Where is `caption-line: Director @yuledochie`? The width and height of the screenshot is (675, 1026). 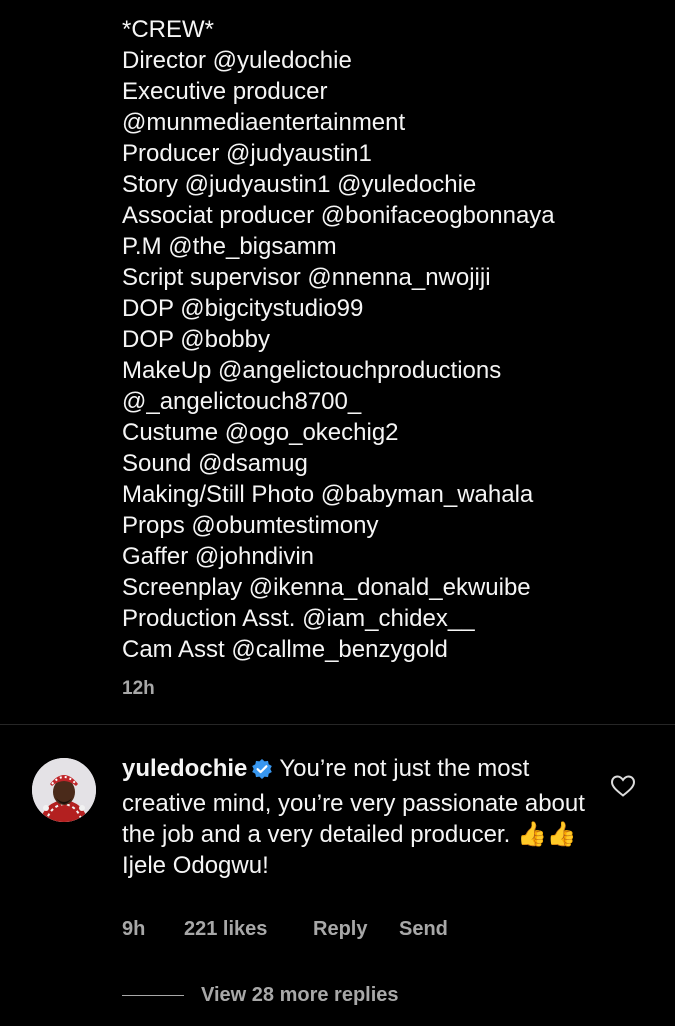 caption-line: Director @yuledochie is located at coordinates (237, 60).